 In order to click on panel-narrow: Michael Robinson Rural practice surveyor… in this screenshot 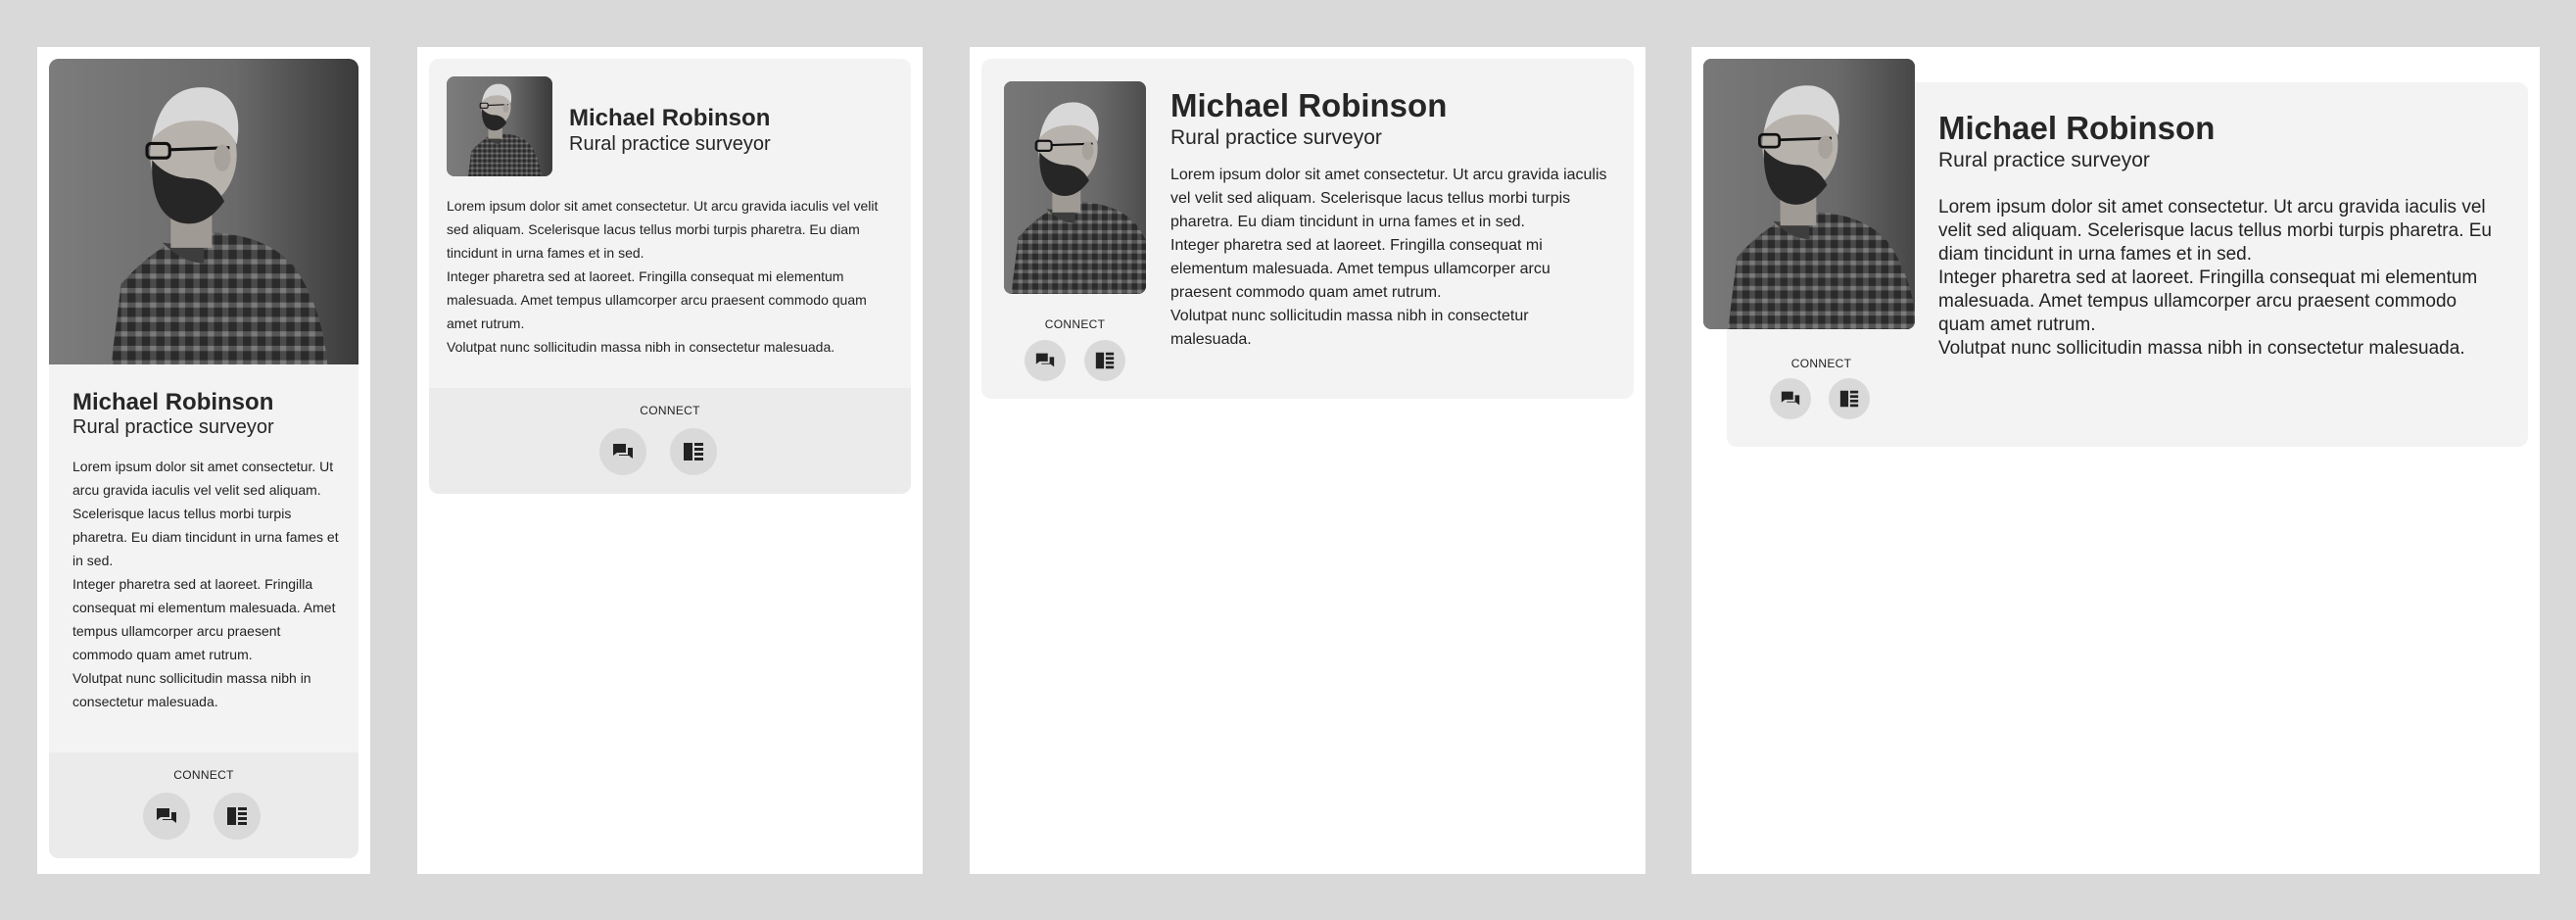, I will do `click(203, 460)`.